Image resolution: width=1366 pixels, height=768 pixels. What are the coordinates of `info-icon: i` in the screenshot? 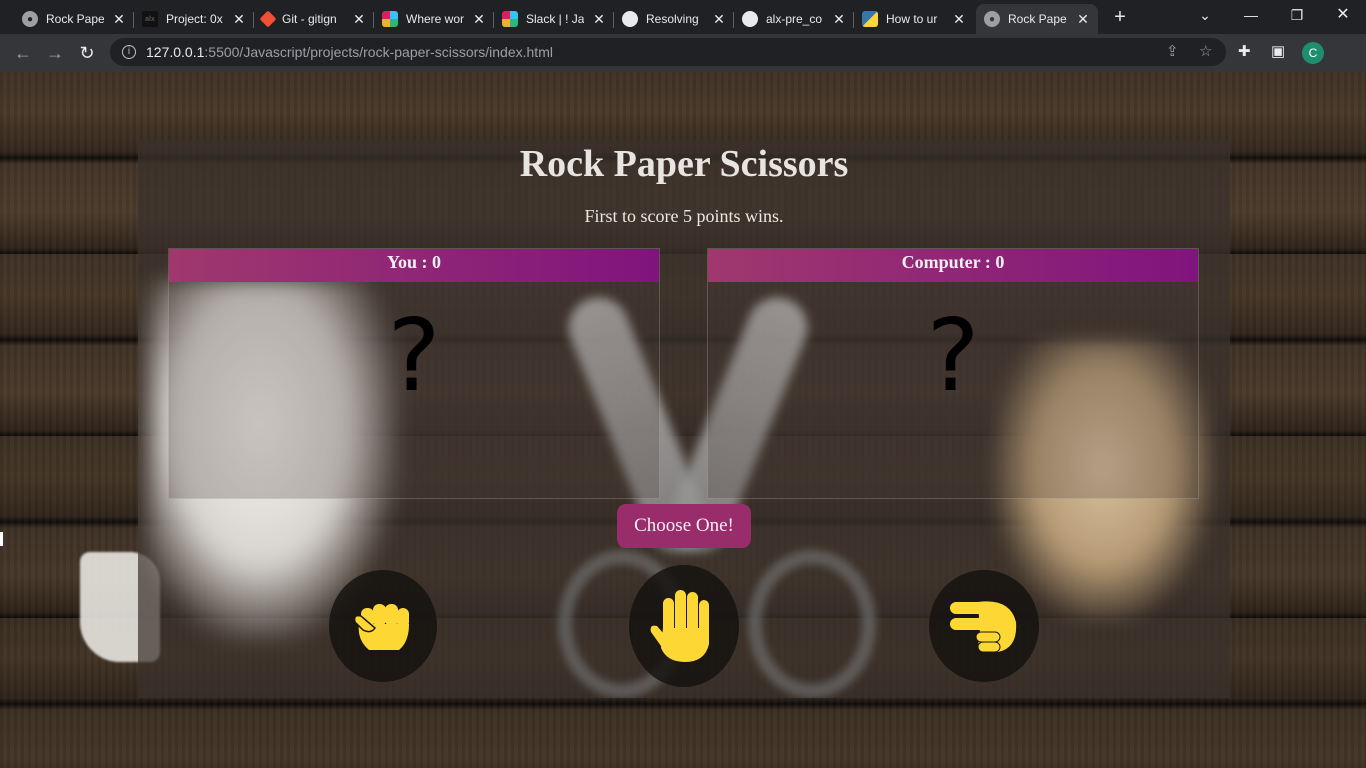 It's located at (129, 52).